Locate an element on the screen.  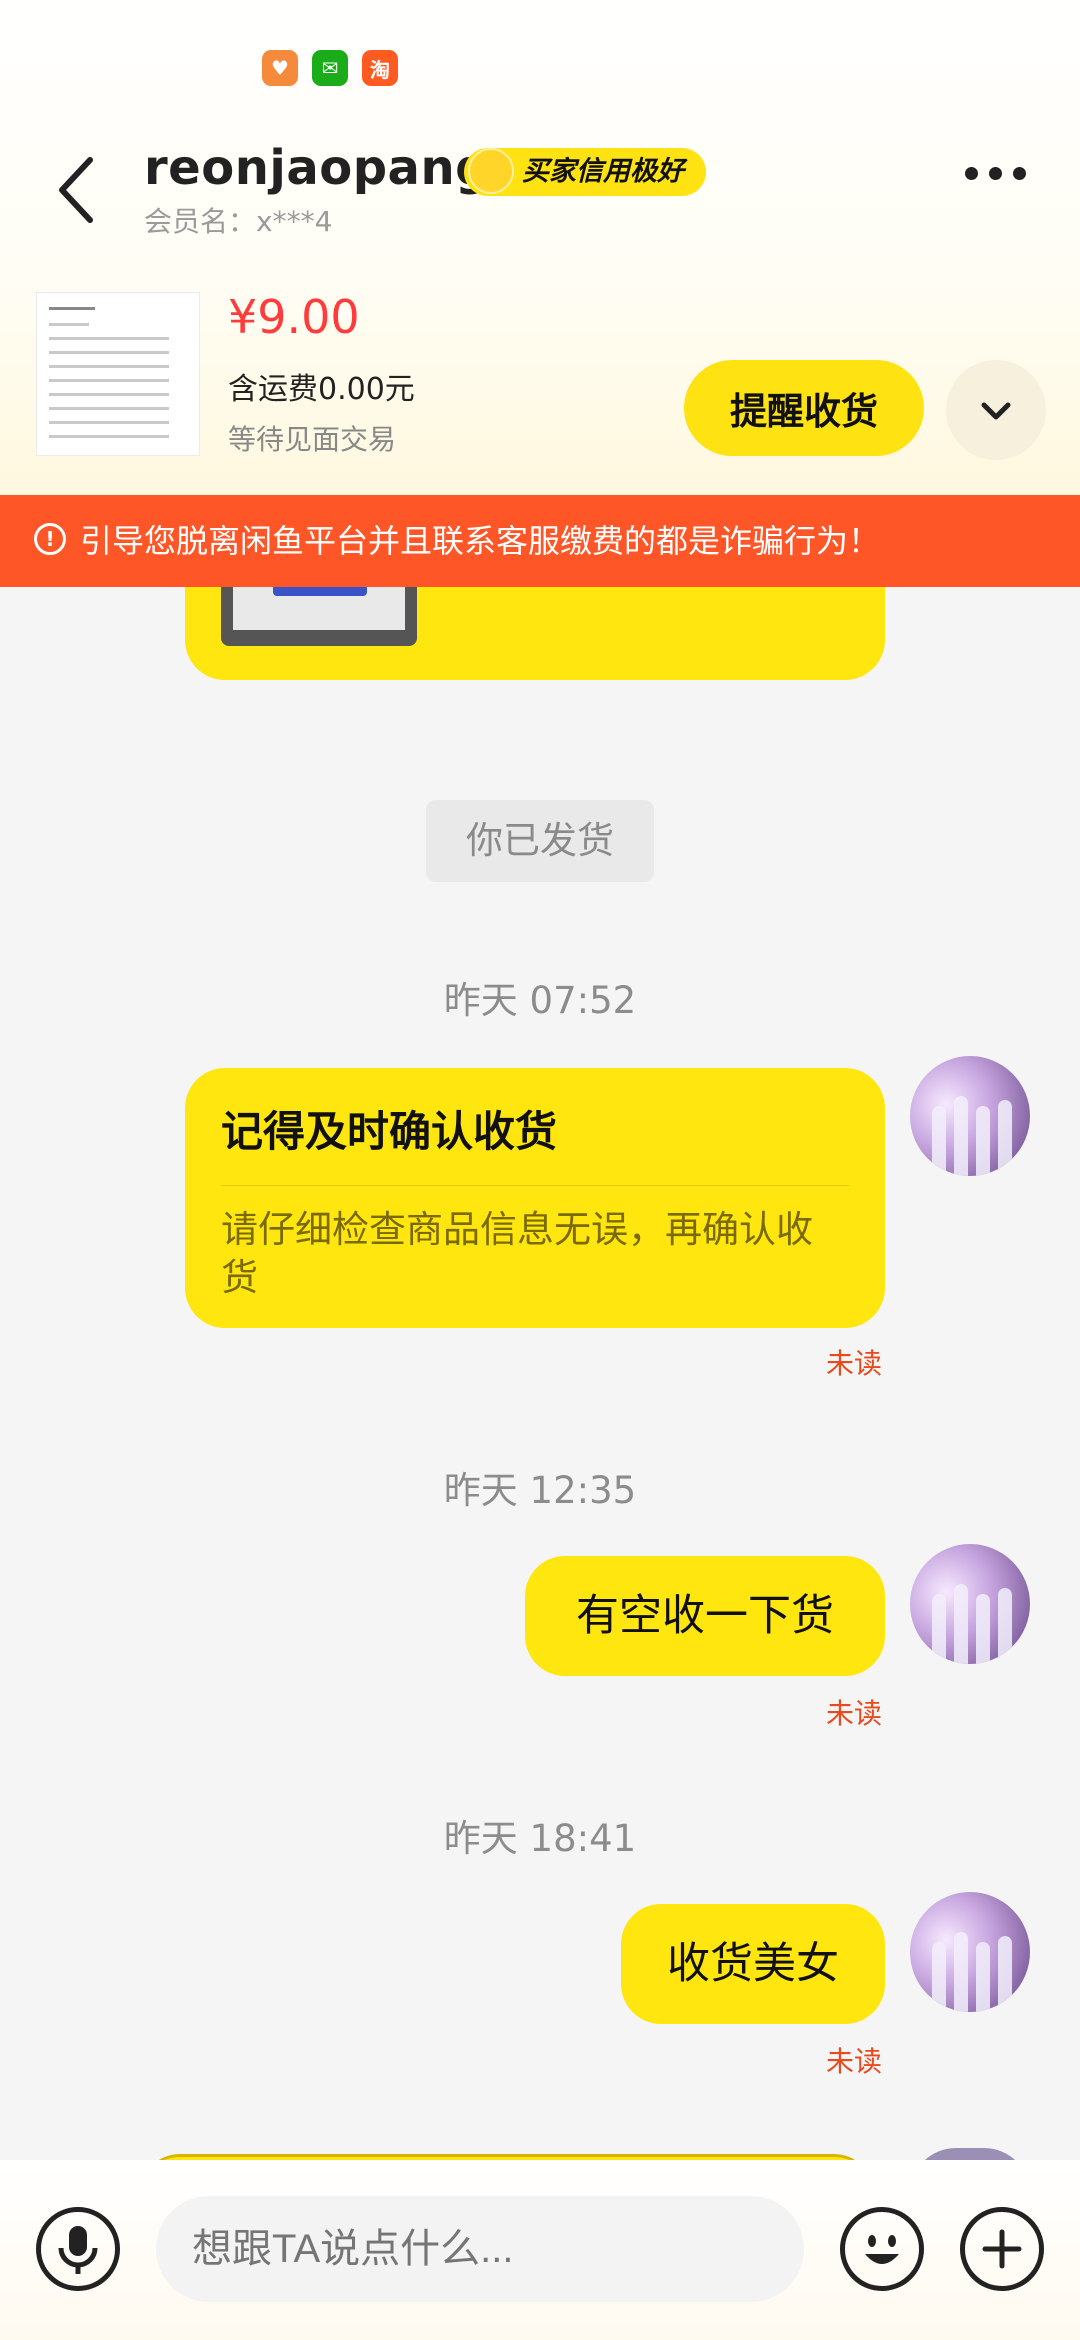
message-input is located at coordinates (480, 2249).